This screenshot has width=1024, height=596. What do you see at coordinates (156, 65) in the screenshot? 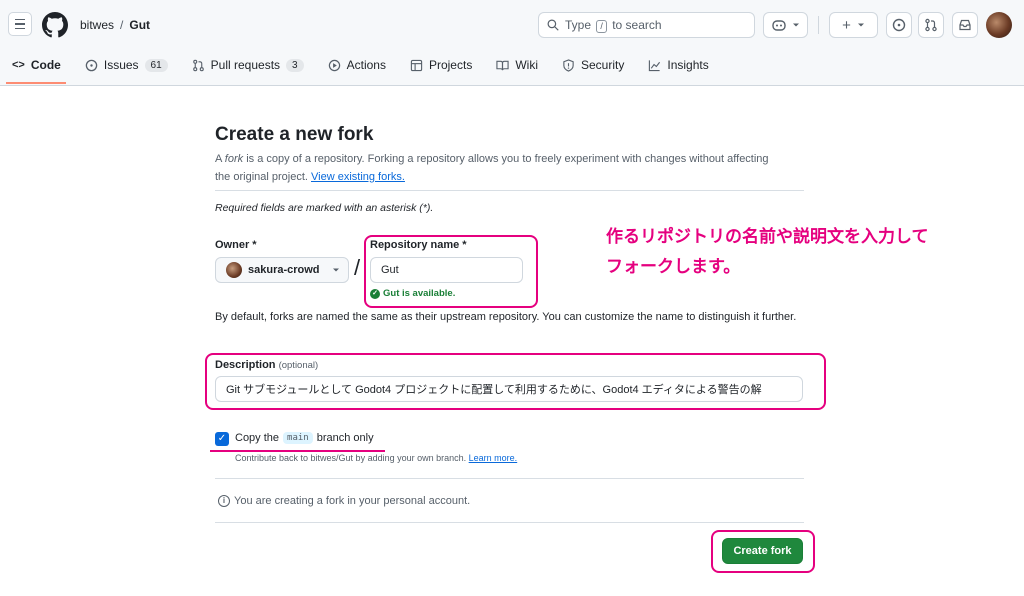
I see `issues-count-badge: 61` at bounding box center [156, 65].